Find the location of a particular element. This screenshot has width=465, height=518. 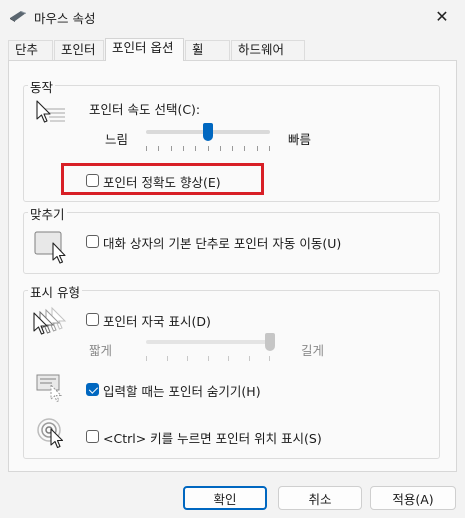

tab-pointer-options: 포인터 옵션 is located at coordinates (144, 49).